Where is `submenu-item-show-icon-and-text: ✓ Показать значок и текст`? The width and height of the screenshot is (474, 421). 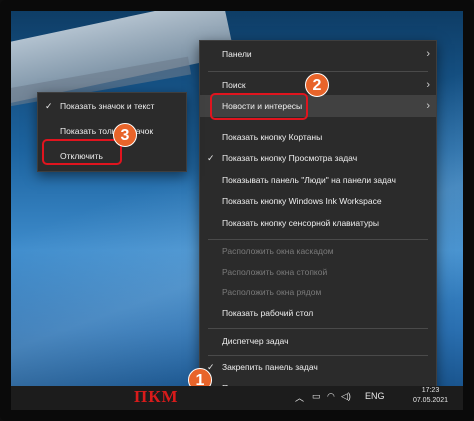 submenu-item-show-icon-and-text: ✓ Показать значок и текст is located at coordinates (112, 106).